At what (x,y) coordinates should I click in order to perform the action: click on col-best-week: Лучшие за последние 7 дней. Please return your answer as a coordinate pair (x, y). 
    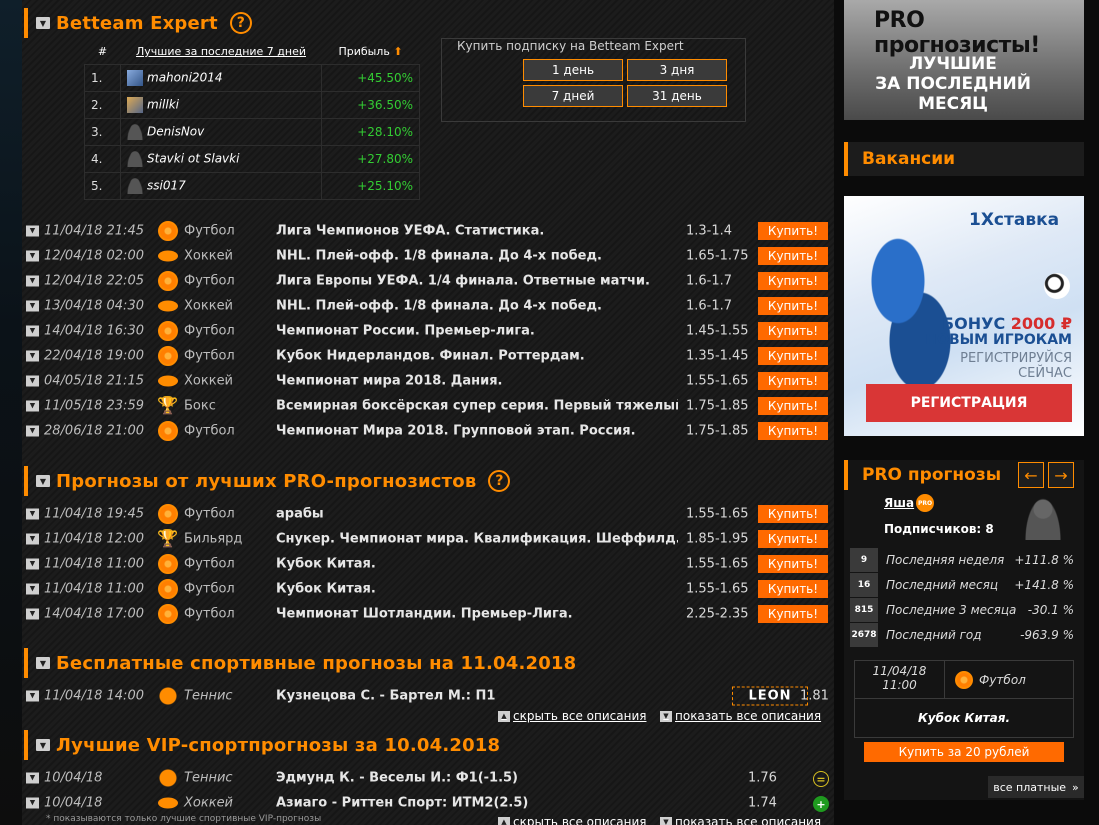
    Looking at the image, I should click on (221, 52).